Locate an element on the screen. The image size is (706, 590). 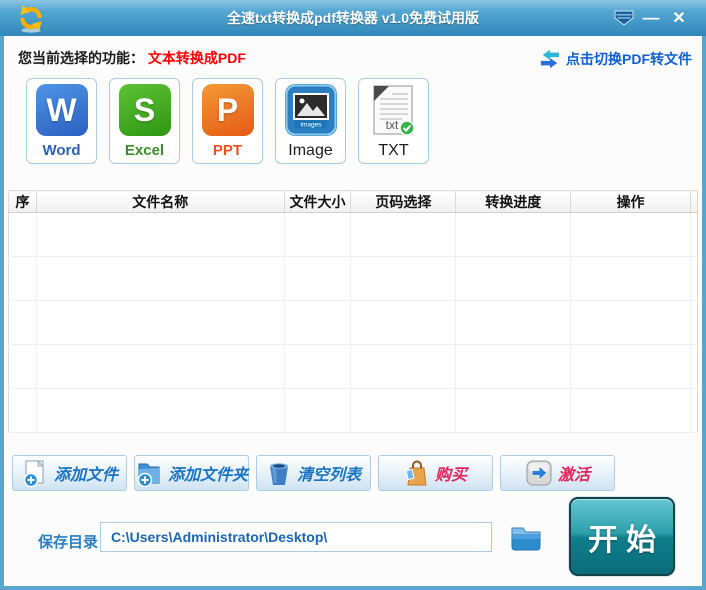
col-header-pagerange: 页码选择 is located at coordinates (403, 201).